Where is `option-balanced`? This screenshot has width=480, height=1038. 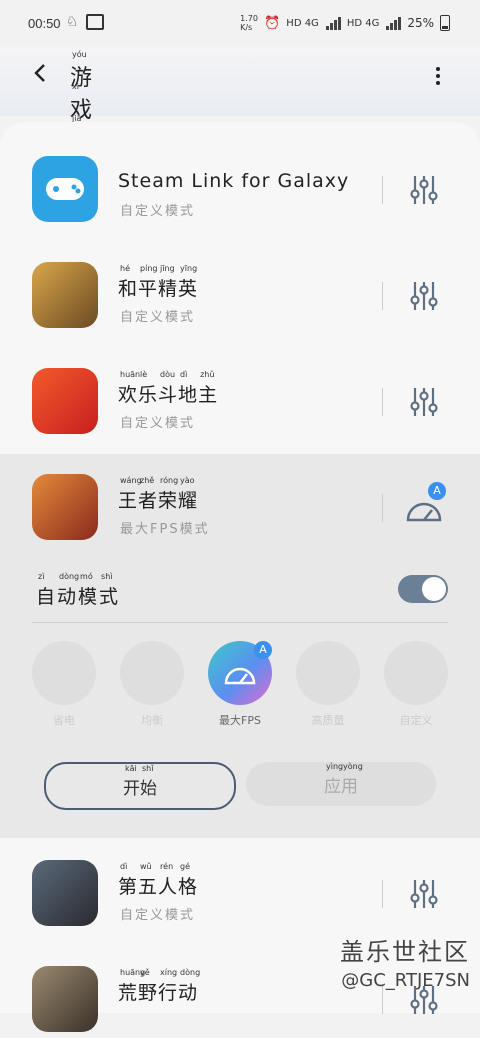
option-balanced is located at coordinates (152, 673).